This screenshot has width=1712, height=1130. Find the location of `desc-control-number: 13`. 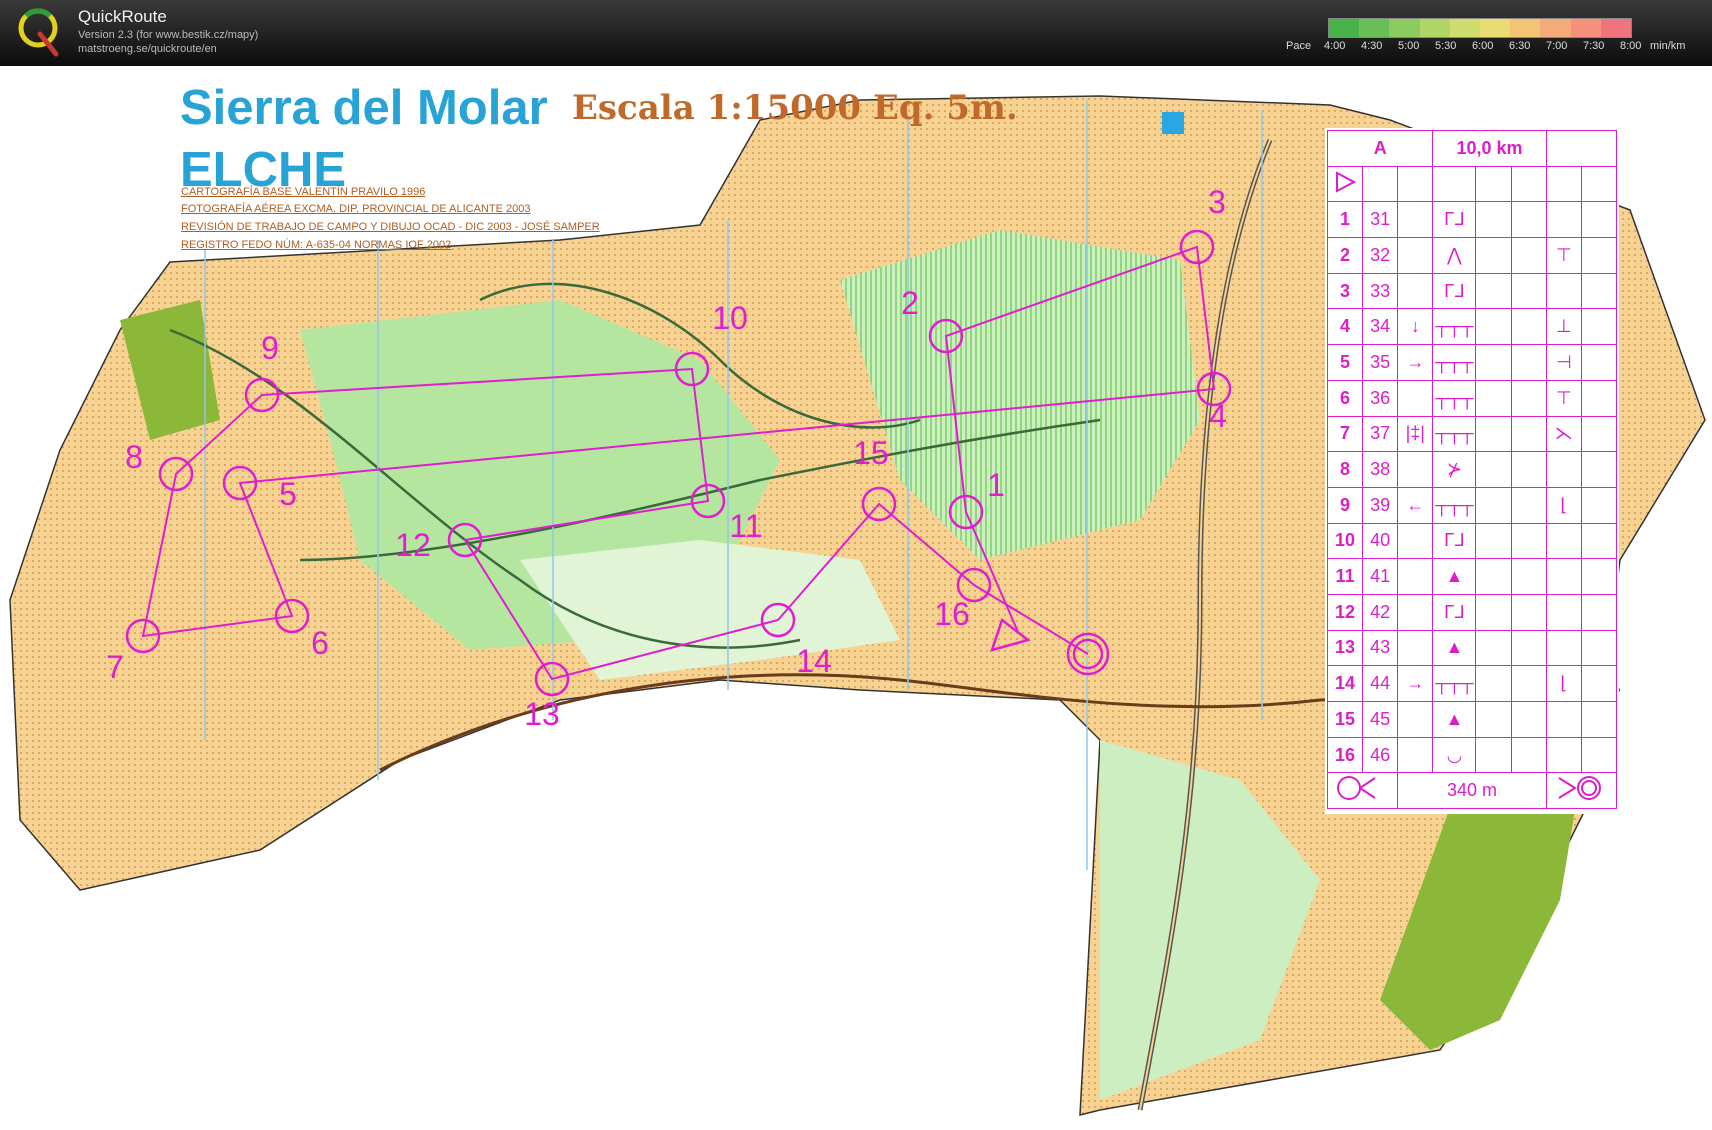

desc-control-number: 13 is located at coordinates (1345, 648).